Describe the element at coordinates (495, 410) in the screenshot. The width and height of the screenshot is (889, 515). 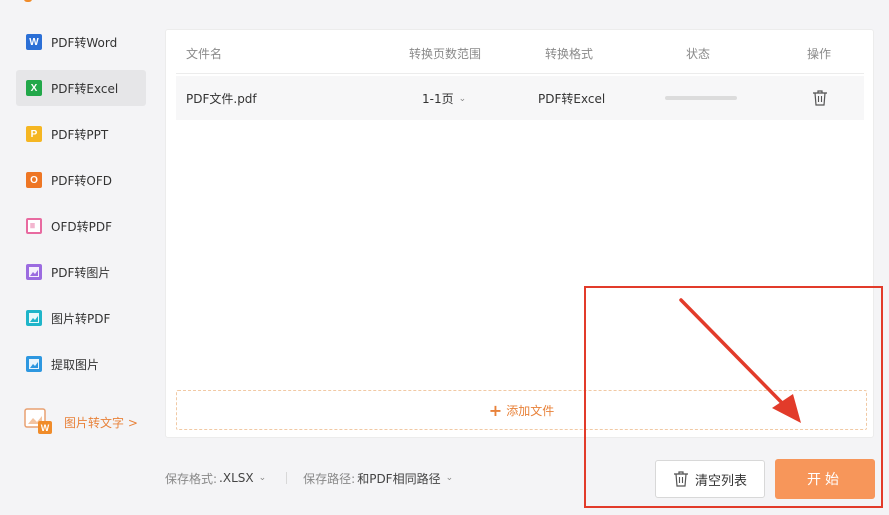
I see `plus-icon: +` at that location.